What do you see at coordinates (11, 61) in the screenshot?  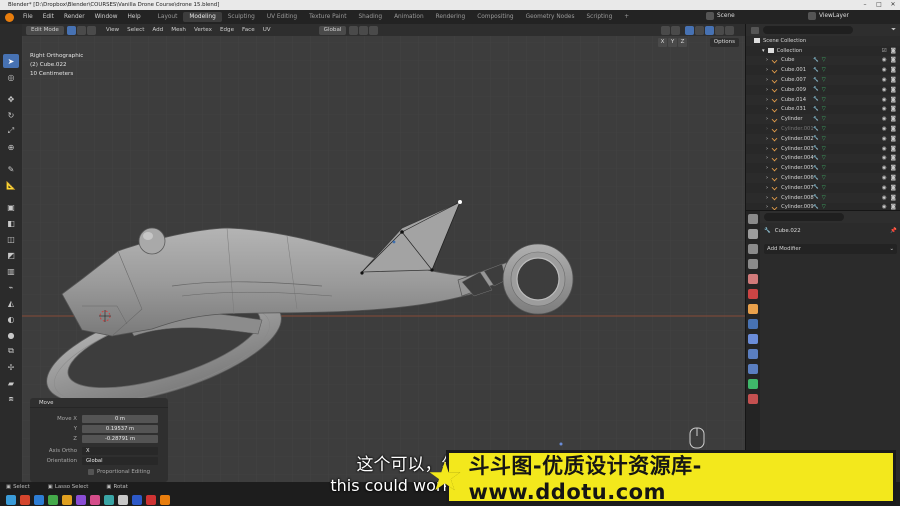 I see `select-box-tool-icon: ➤` at bounding box center [11, 61].